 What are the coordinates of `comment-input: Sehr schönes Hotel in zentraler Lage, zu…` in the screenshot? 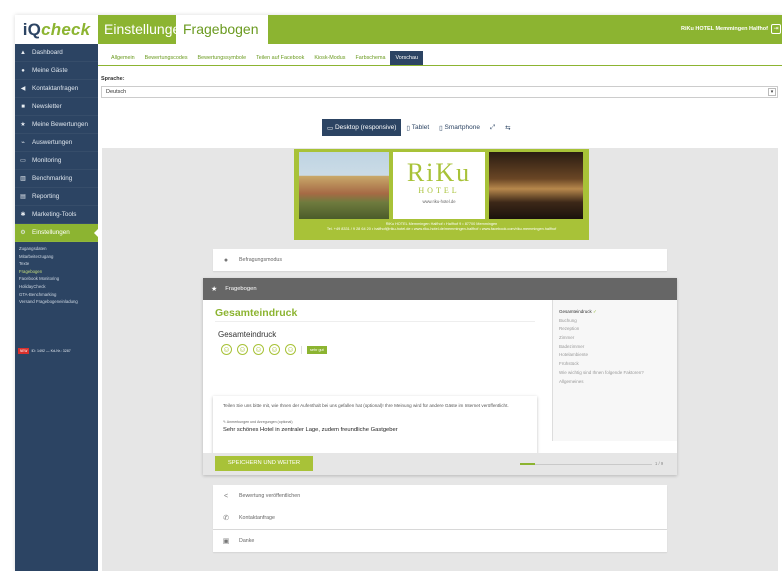 It's located at (310, 430).